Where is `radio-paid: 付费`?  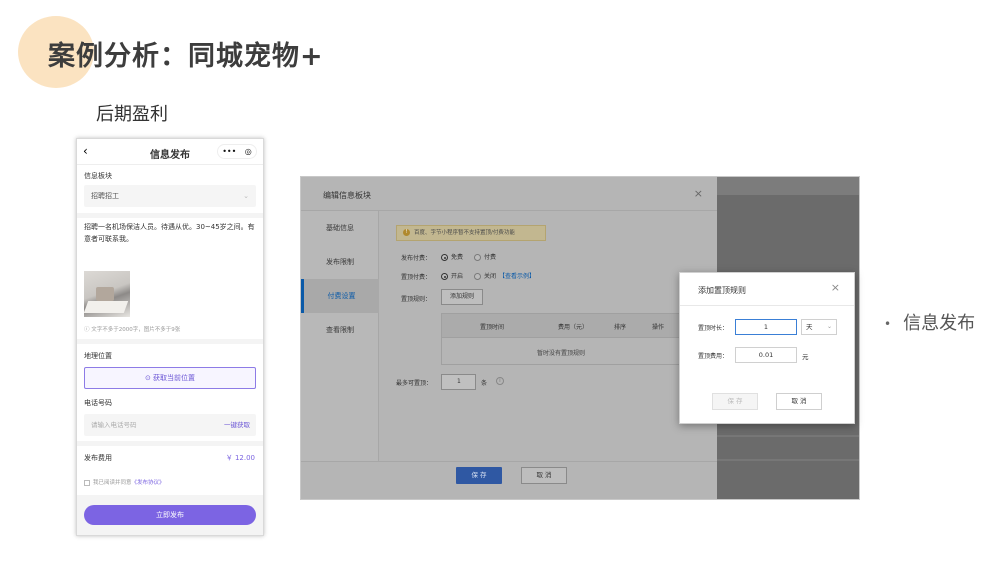 radio-paid: 付费 is located at coordinates (485, 256).